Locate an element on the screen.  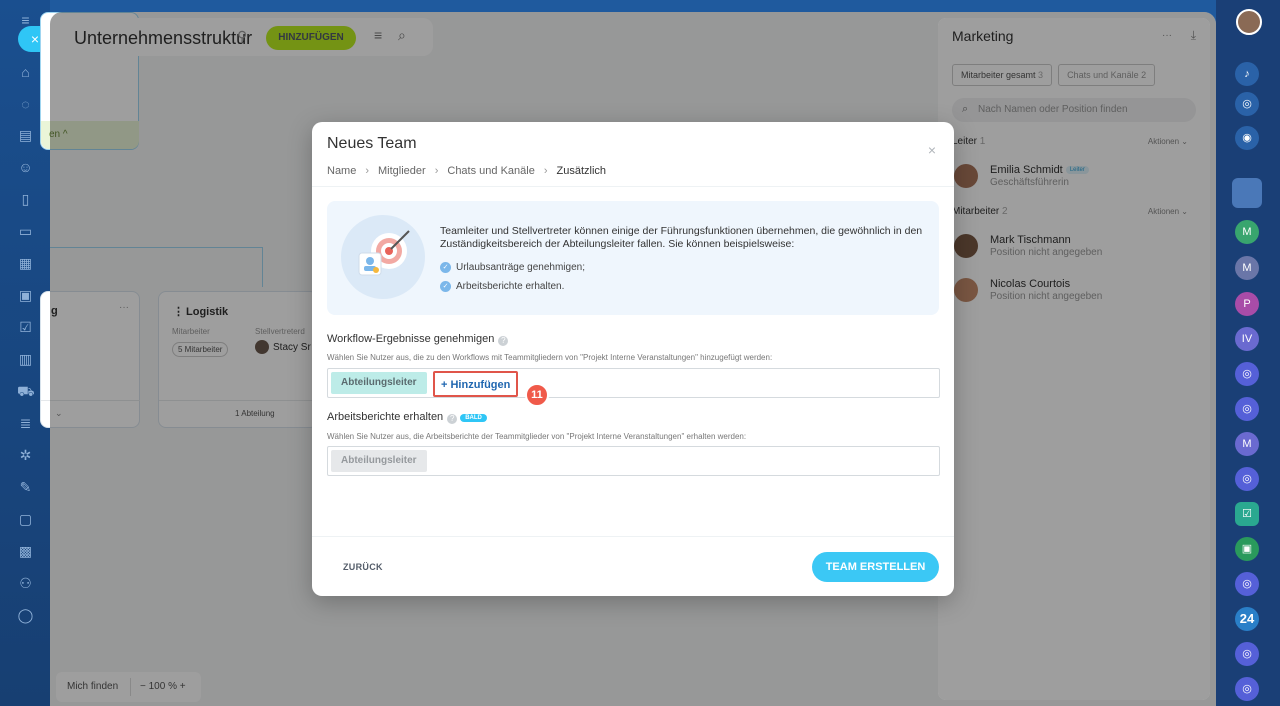
create-team-button: TEAM ERSTELLEN is located at coordinates (875, 567).